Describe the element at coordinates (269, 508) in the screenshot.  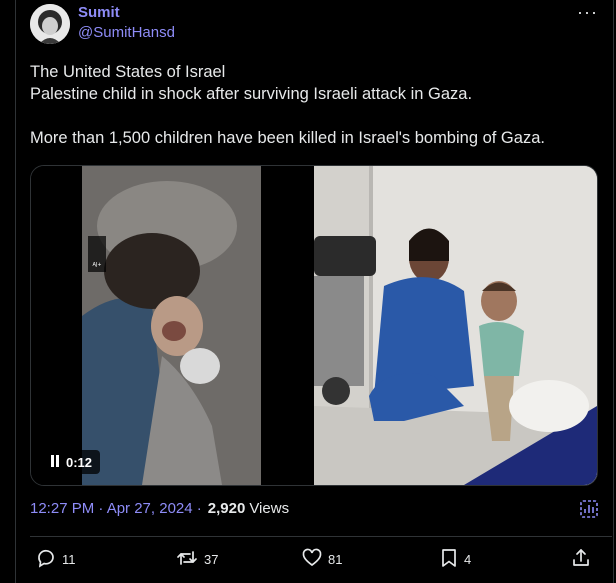
I see `views-label: Views` at that location.